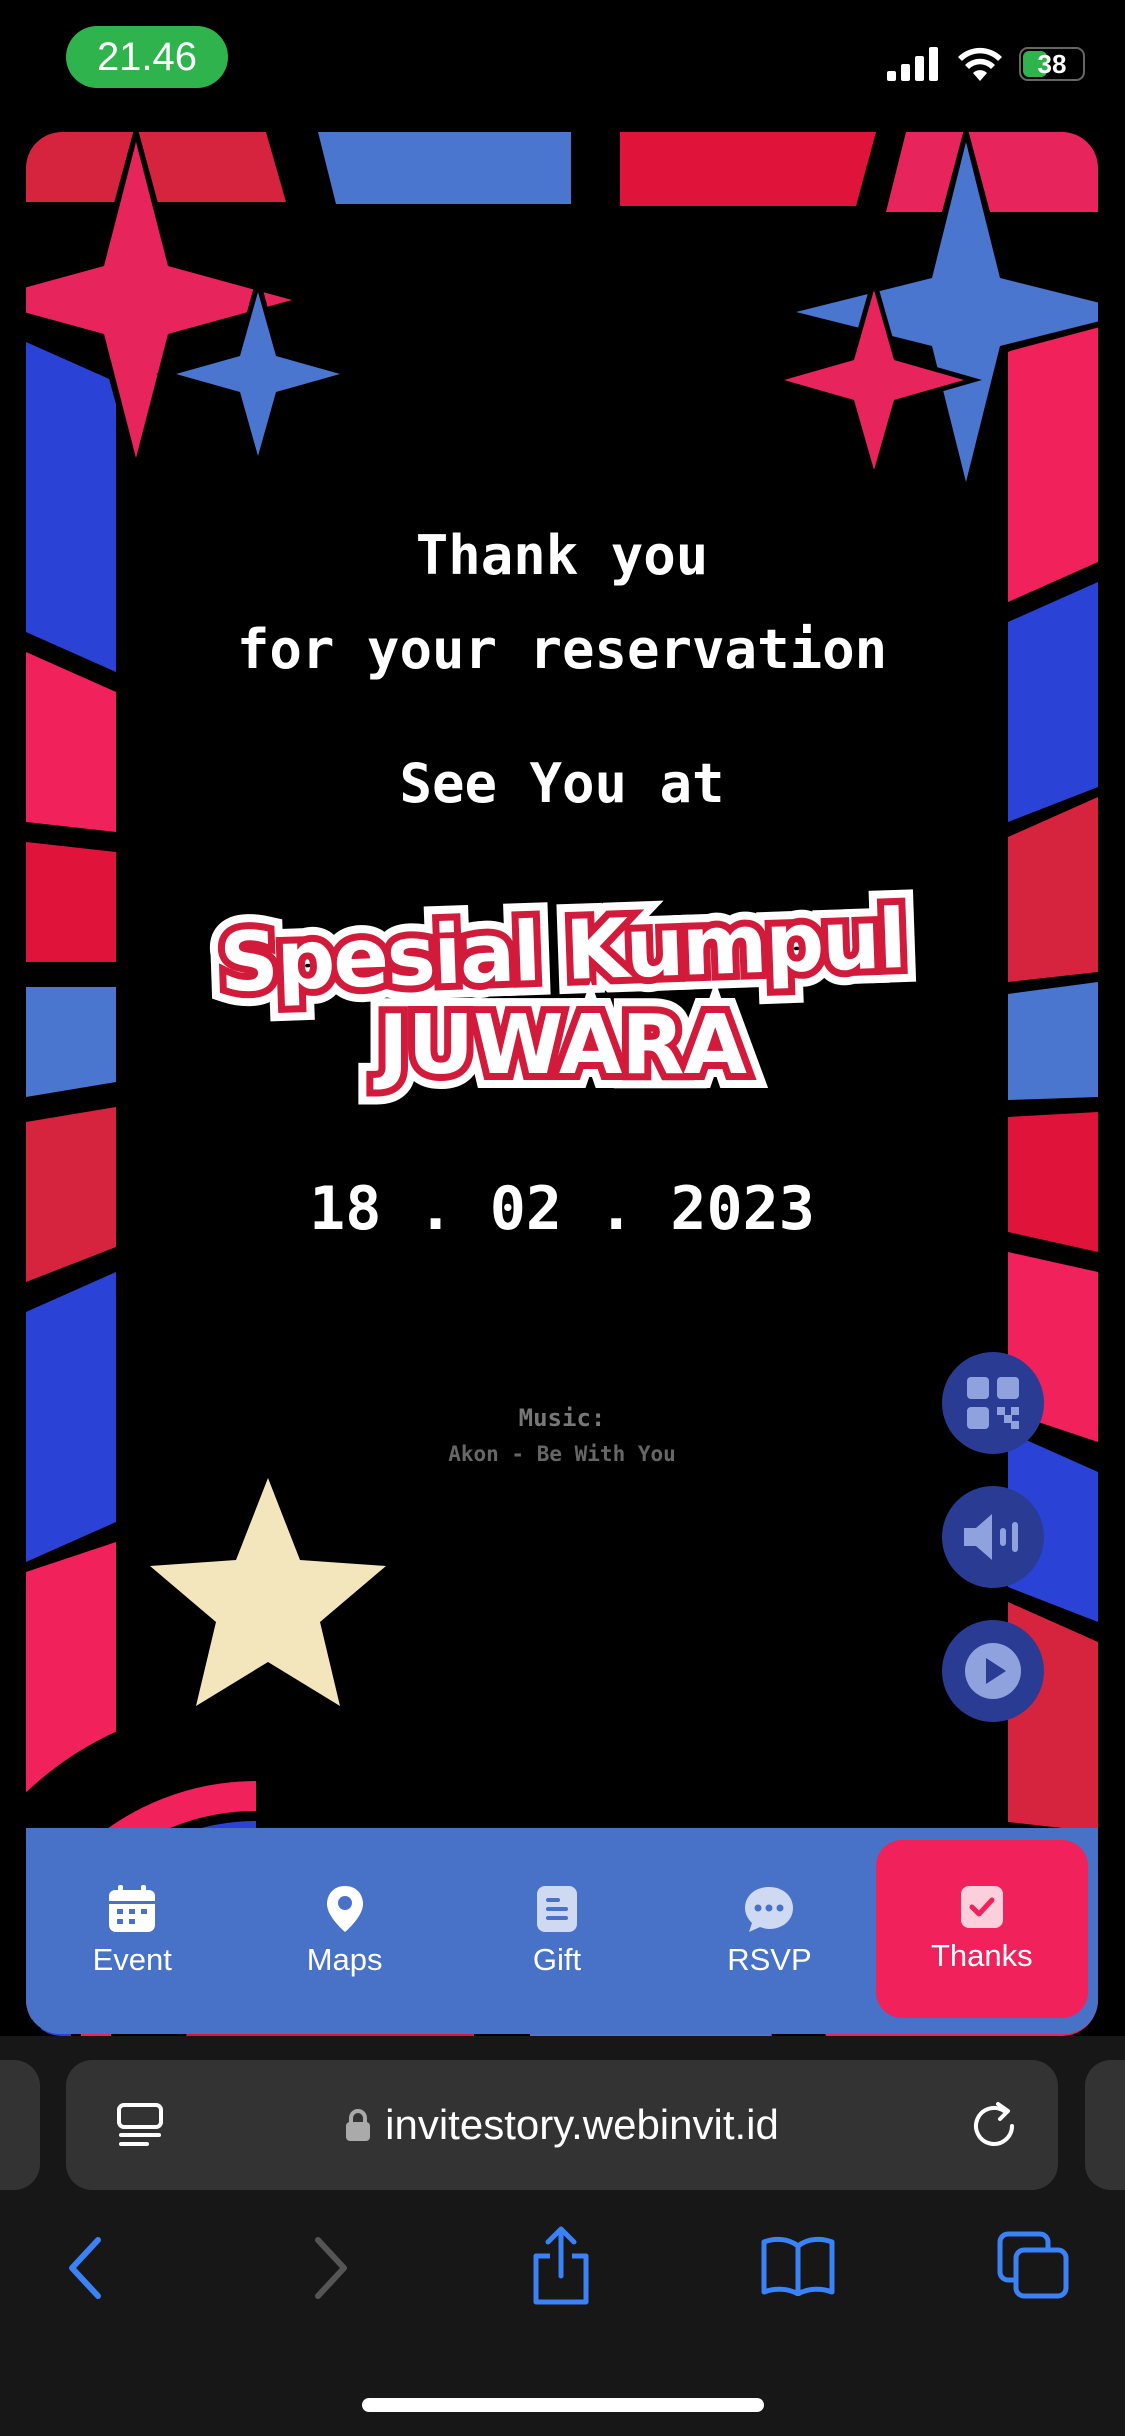  I want to click on music-track: Akon - Be With You, so click(562, 1454).